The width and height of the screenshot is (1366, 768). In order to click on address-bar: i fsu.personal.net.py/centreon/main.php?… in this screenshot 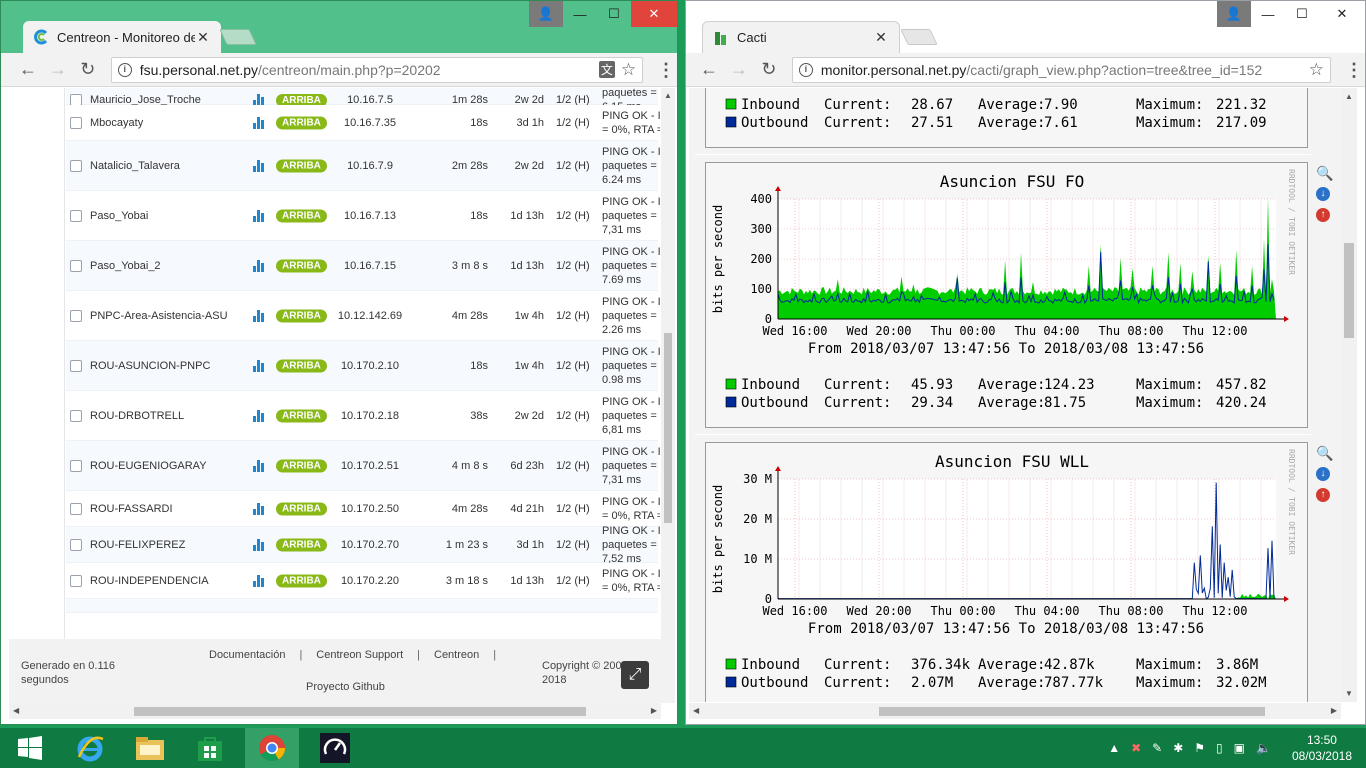, I will do `click(377, 69)`.